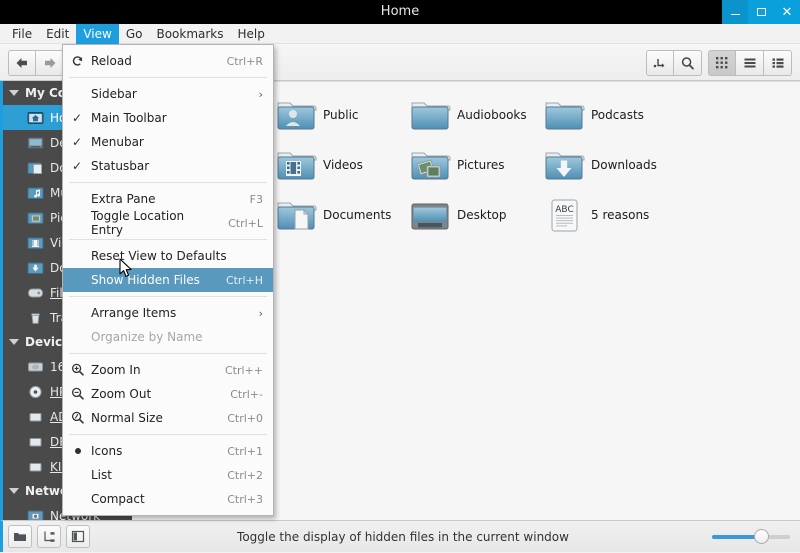 Image resolution: width=800 pixels, height=553 pixels. I want to click on menu-item-accel: Ctrl+1, so click(245, 451).